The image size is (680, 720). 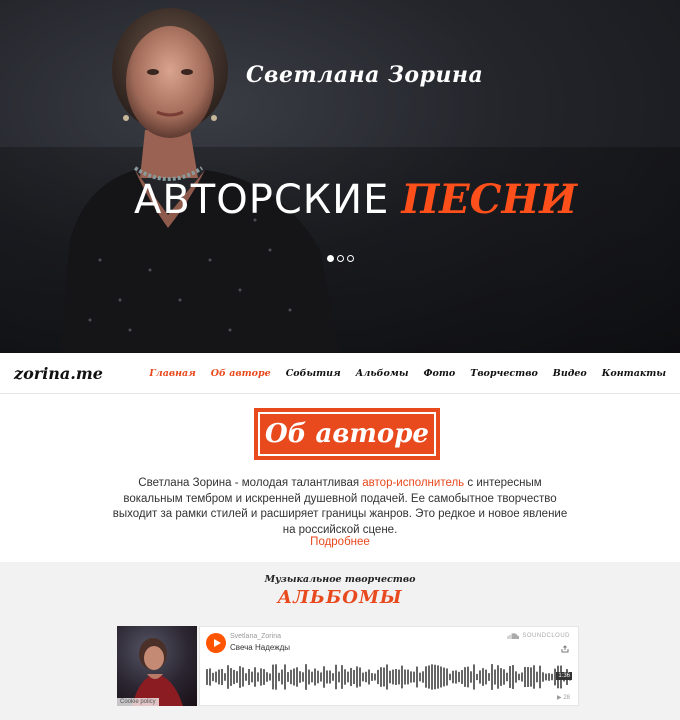 What do you see at coordinates (546, 636) in the screenshot?
I see `soundcloud-brand-label: SOUNDCLOUD` at bounding box center [546, 636].